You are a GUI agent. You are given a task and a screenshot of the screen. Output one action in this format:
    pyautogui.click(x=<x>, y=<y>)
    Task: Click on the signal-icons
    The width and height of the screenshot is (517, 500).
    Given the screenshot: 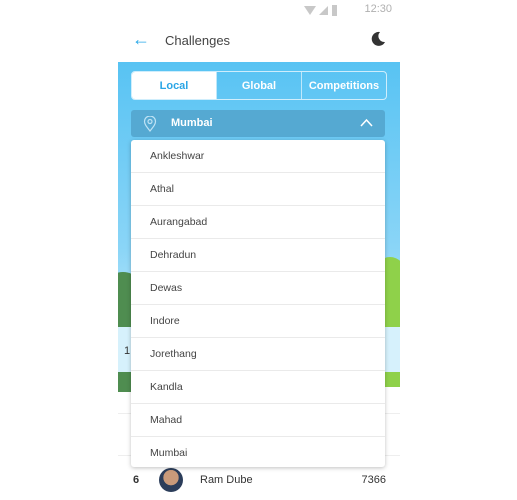 What is the action you would take?
    pyautogui.click(x=320, y=10)
    